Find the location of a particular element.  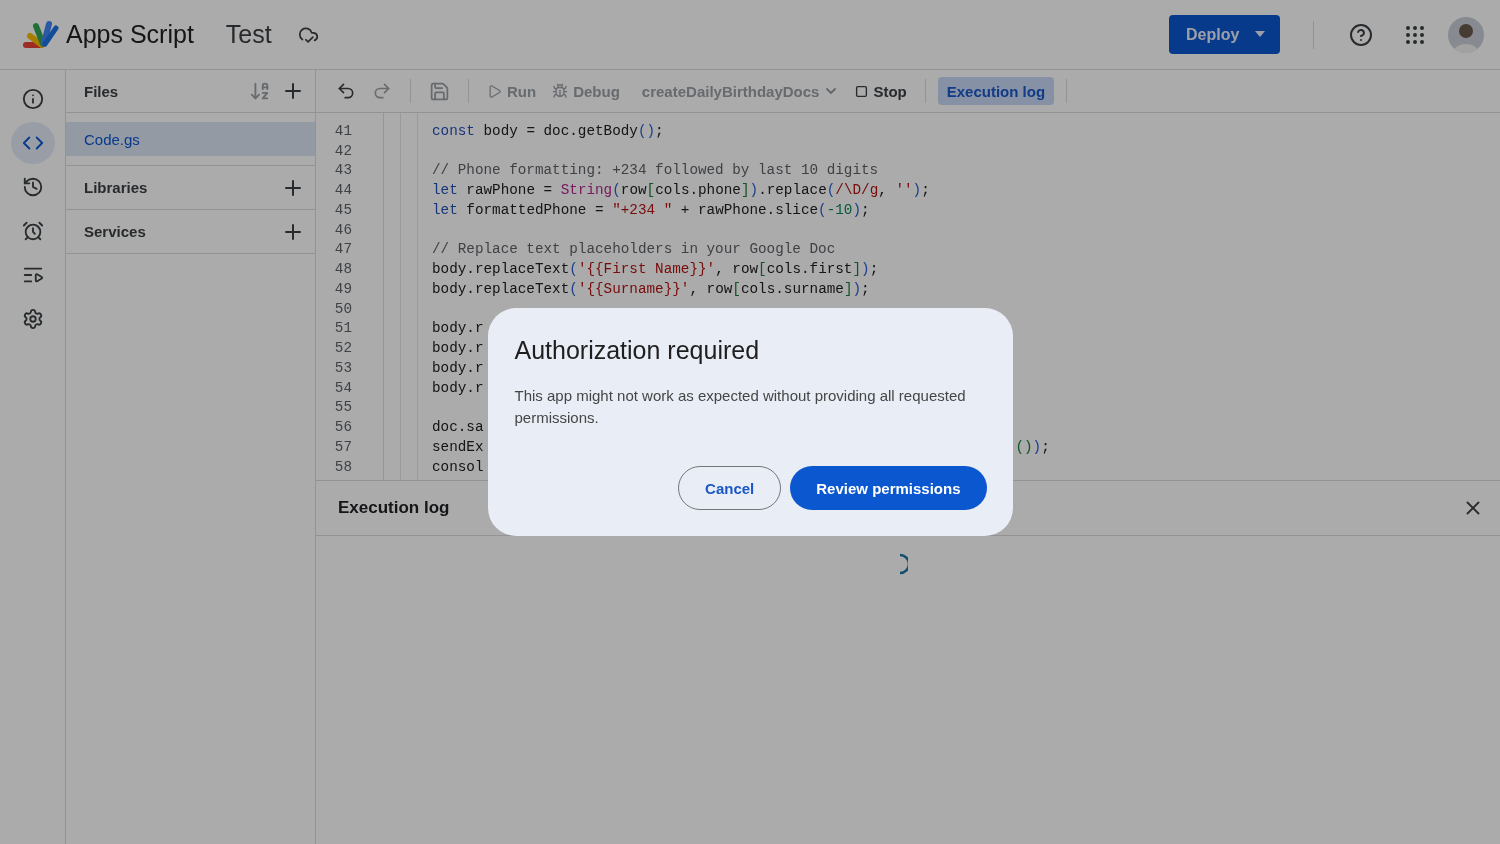

panel-title: Files is located at coordinates (102, 91).